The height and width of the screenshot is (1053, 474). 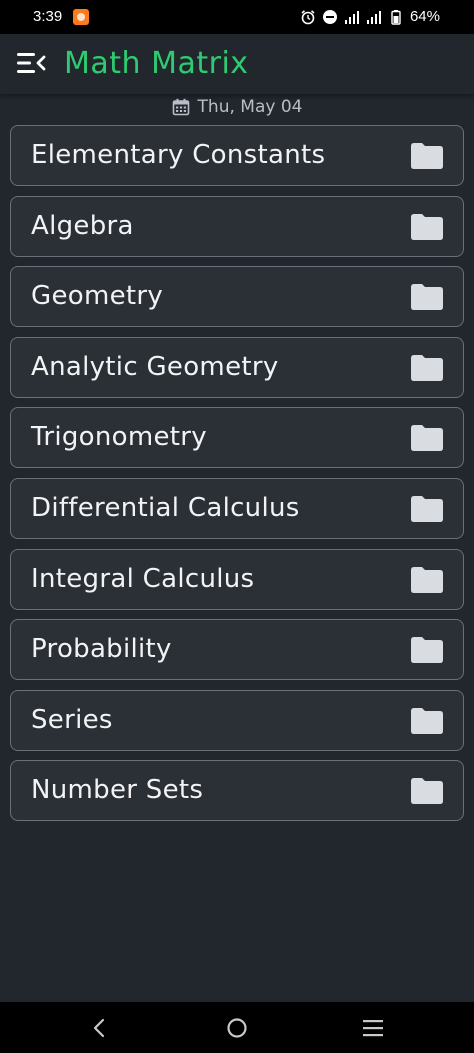 What do you see at coordinates (156, 63) in the screenshot?
I see `app-title: Math Matrix` at bounding box center [156, 63].